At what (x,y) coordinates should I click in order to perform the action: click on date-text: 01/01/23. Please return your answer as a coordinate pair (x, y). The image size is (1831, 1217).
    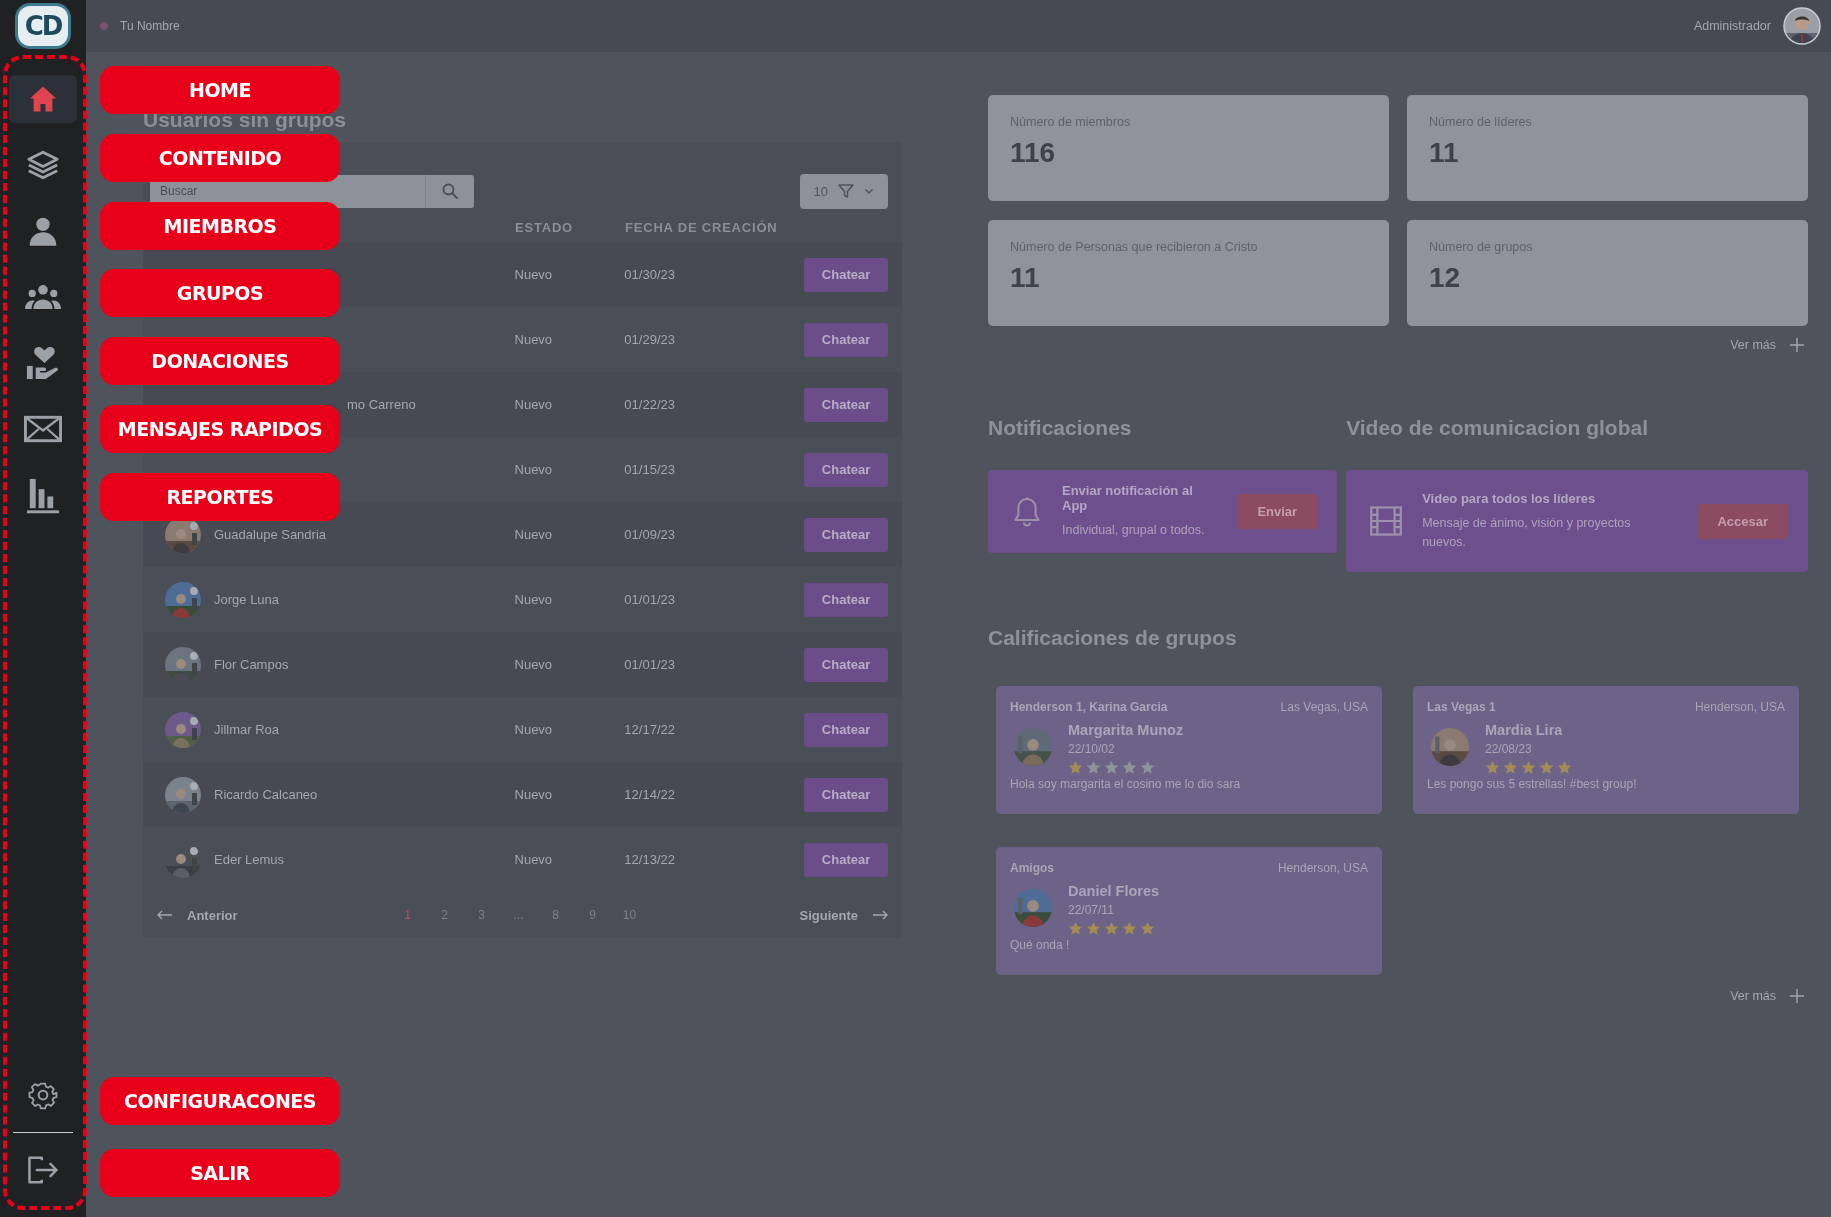
    Looking at the image, I should click on (650, 599).